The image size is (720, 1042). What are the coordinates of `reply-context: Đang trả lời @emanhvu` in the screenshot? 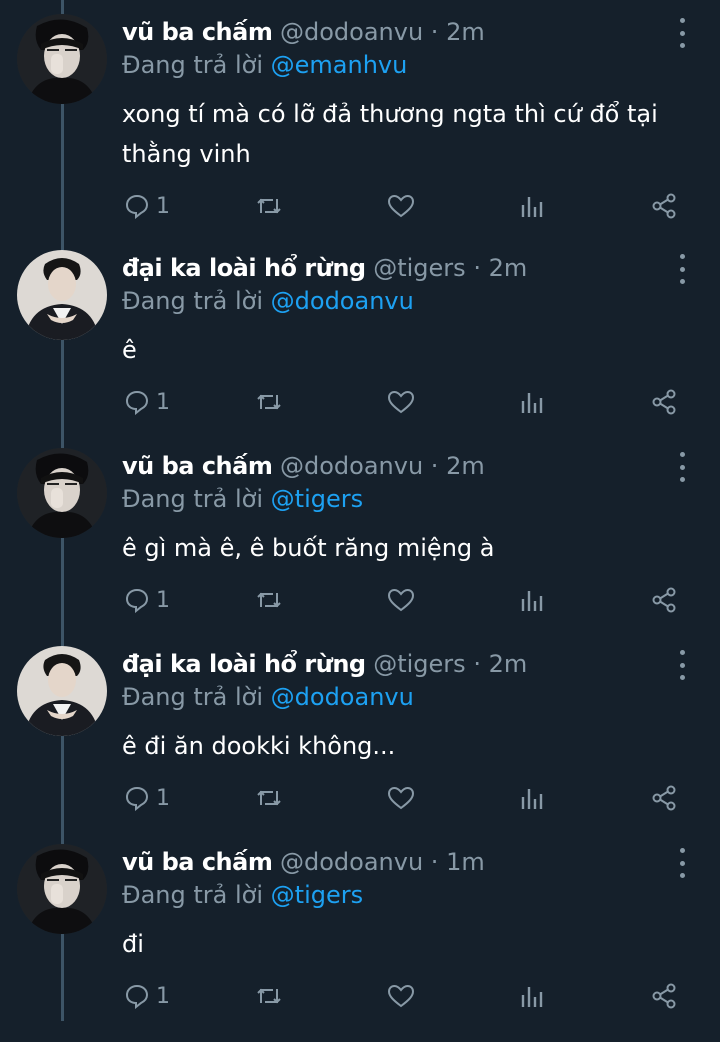 It's located at (264, 65).